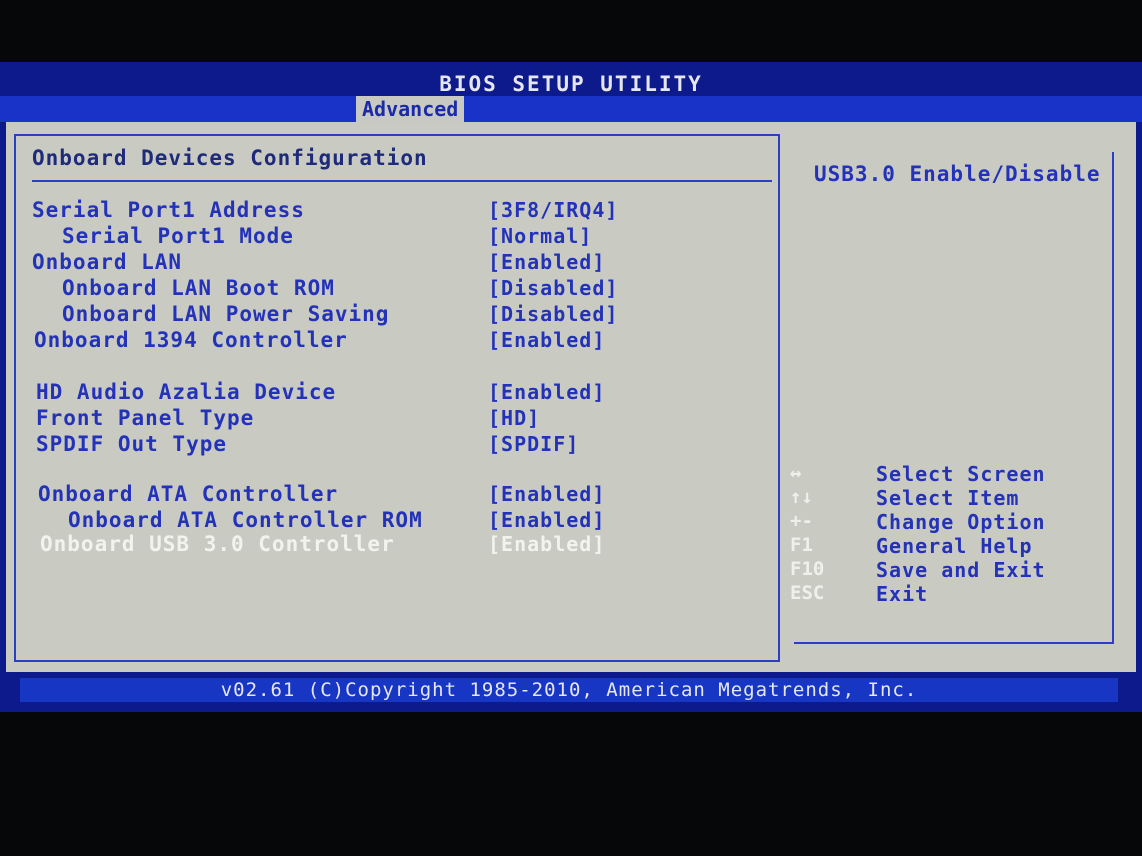 The image size is (1142, 856). I want to click on setting-onboard-lan-boot-rom: Onboard LAN Boot ROM [Disabled], so click(391, 288).